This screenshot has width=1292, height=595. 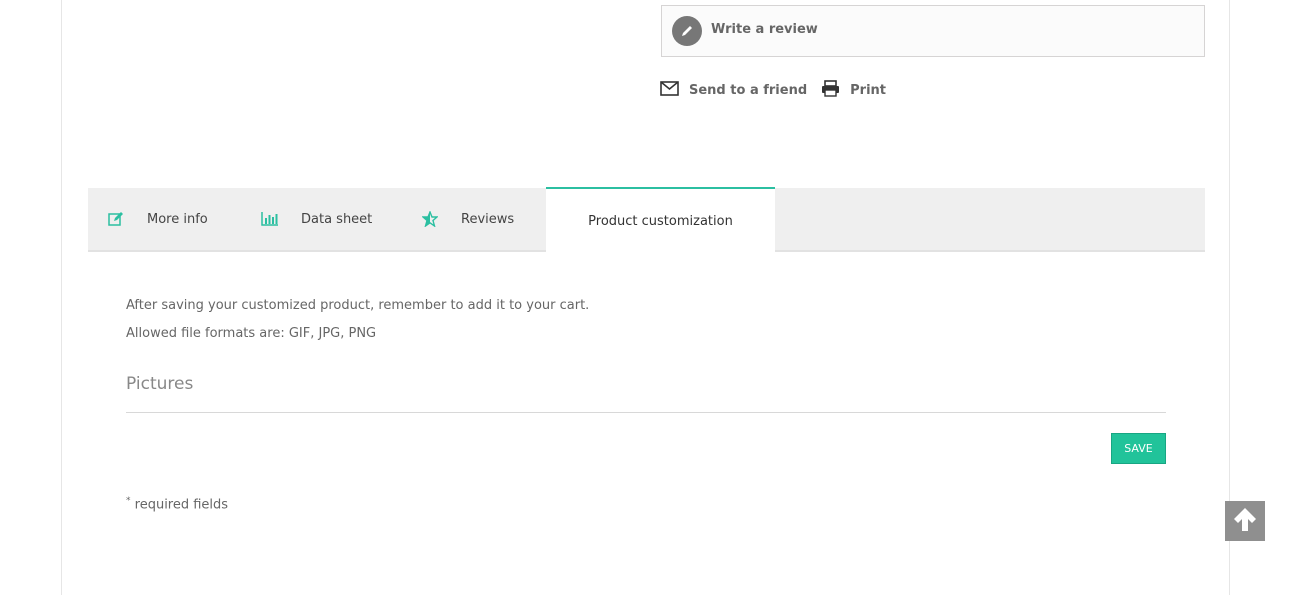 I want to click on tab-more-info: More info, so click(x=157, y=219).